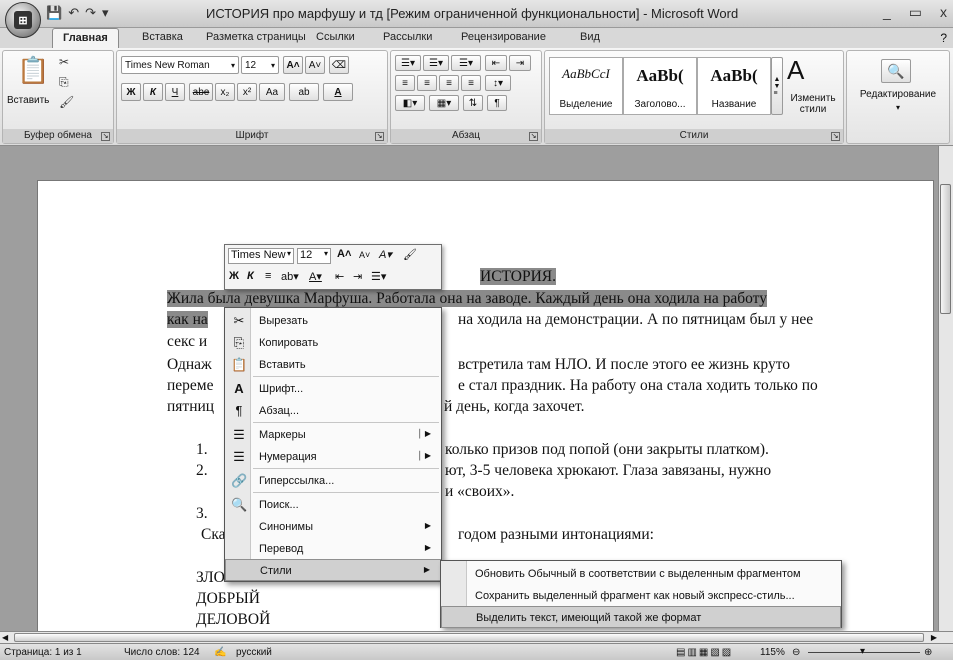 This screenshot has height=660, width=953. I want to click on shrink-font-icon: A˅, so click(364, 255).